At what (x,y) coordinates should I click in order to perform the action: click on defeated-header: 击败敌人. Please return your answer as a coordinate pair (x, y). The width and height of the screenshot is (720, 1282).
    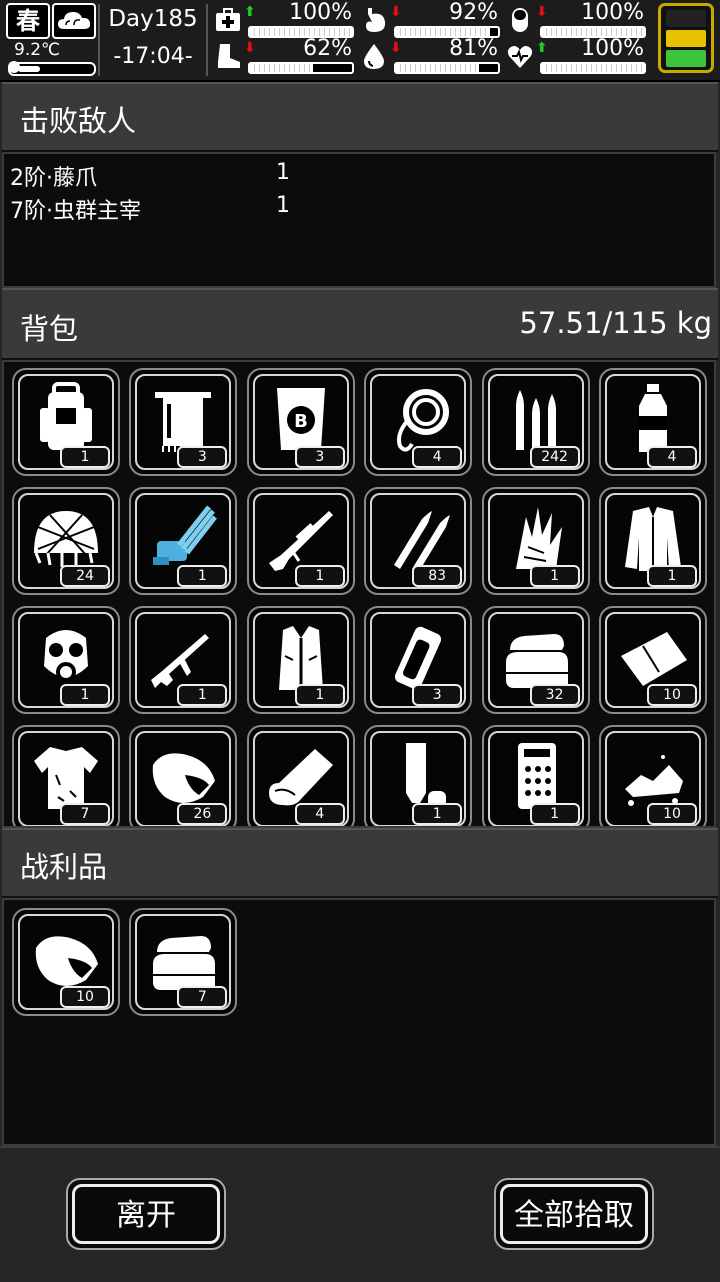
    Looking at the image, I should click on (360, 117).